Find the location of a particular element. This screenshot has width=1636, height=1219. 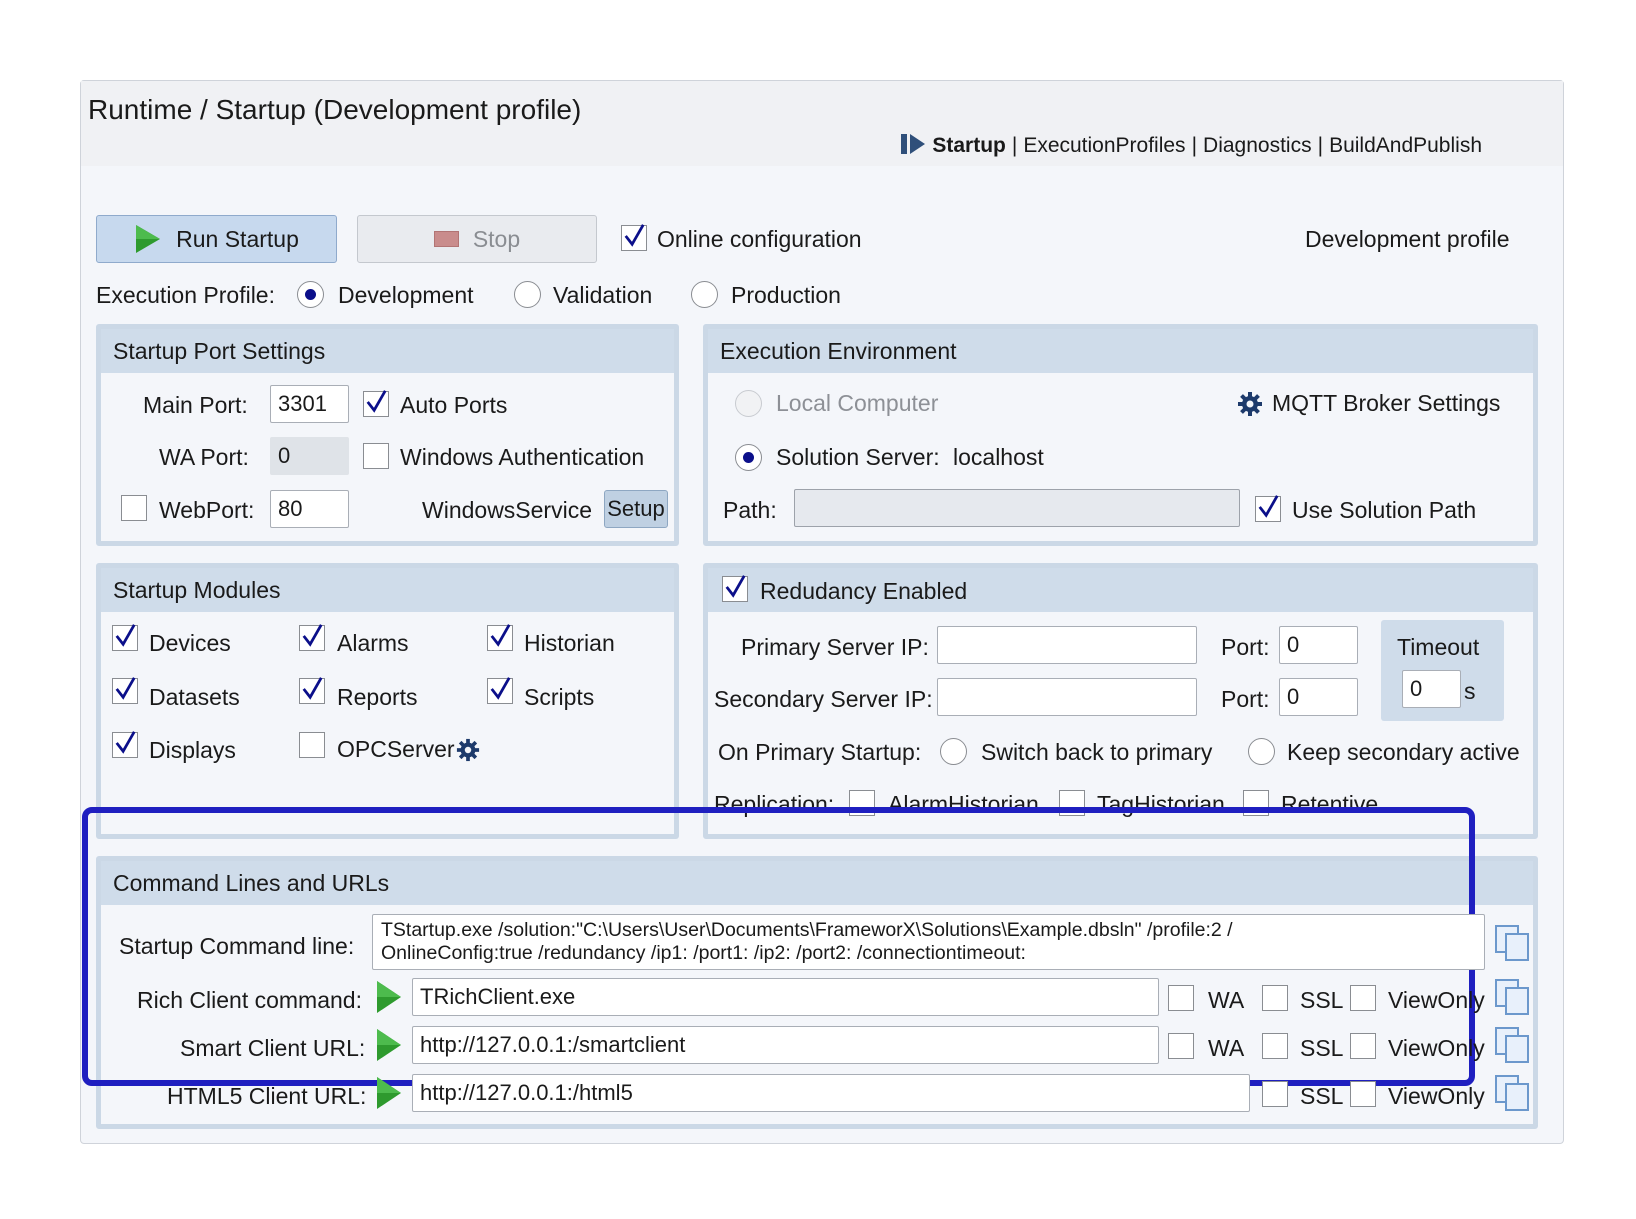

panel-title: Startup Port Settings is located at coordinates (387, 351).